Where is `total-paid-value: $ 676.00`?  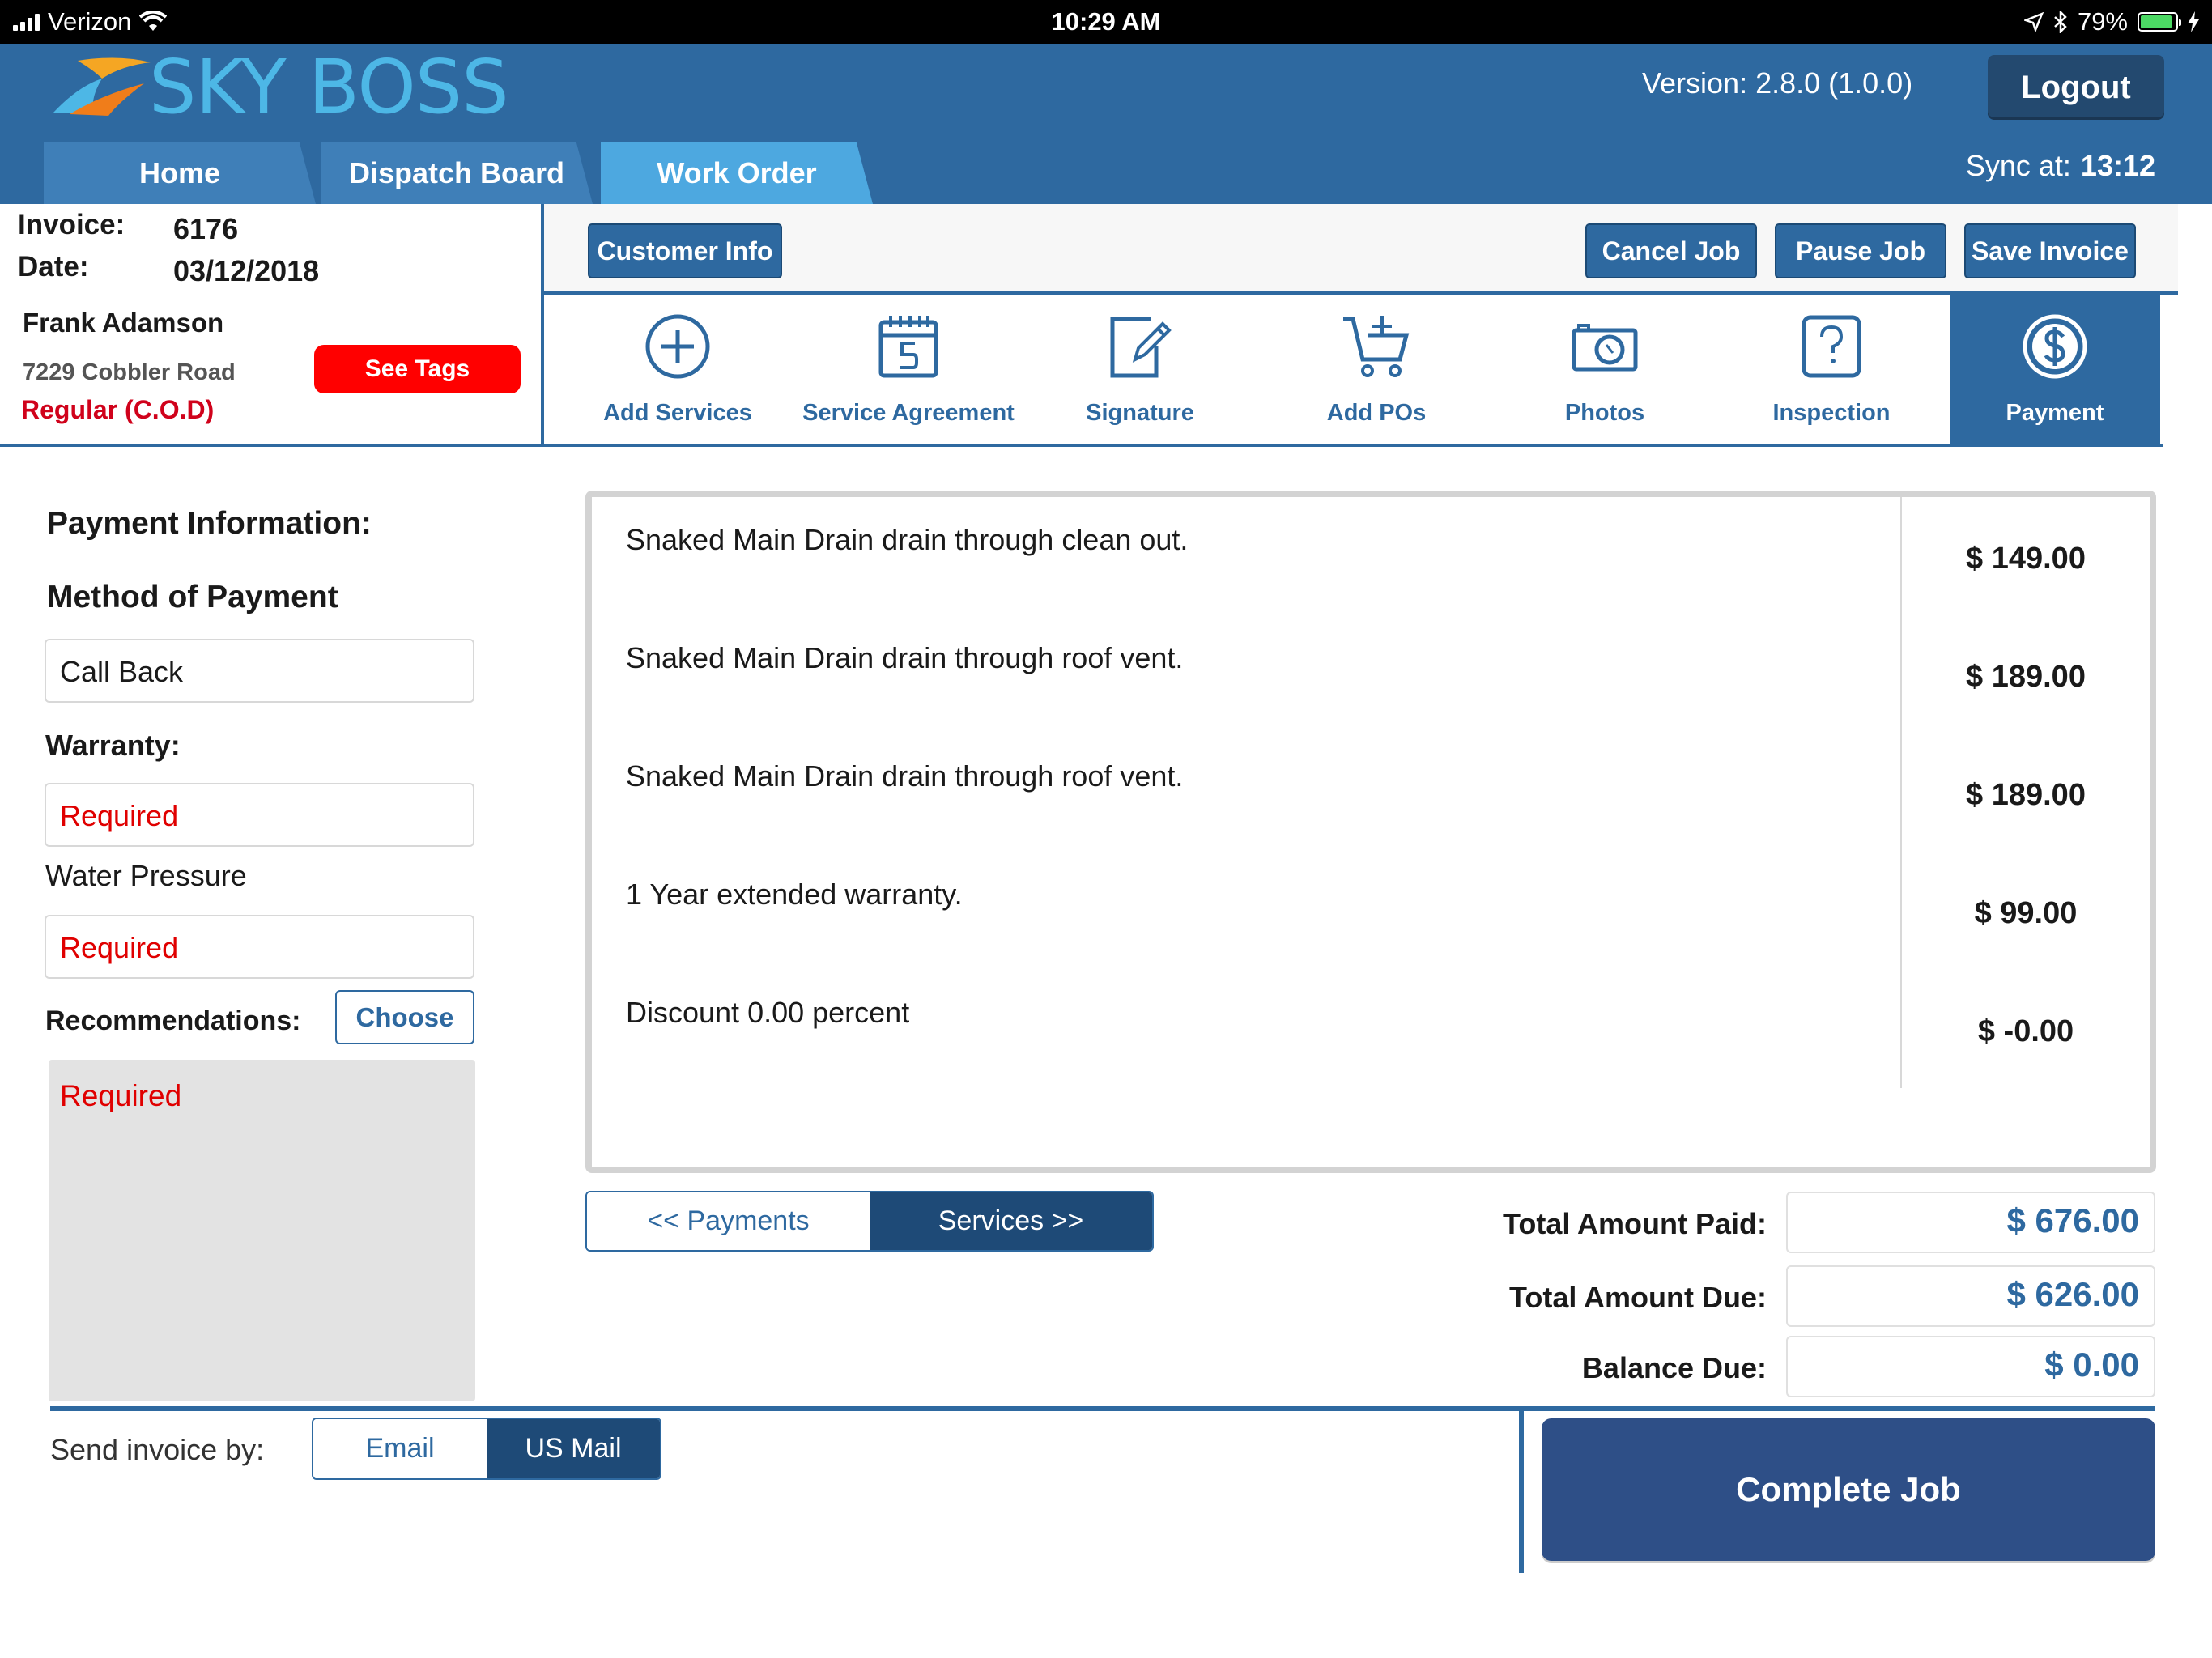
total-paid-value: $ 676.00 is located at coordinates (1971, 1222).